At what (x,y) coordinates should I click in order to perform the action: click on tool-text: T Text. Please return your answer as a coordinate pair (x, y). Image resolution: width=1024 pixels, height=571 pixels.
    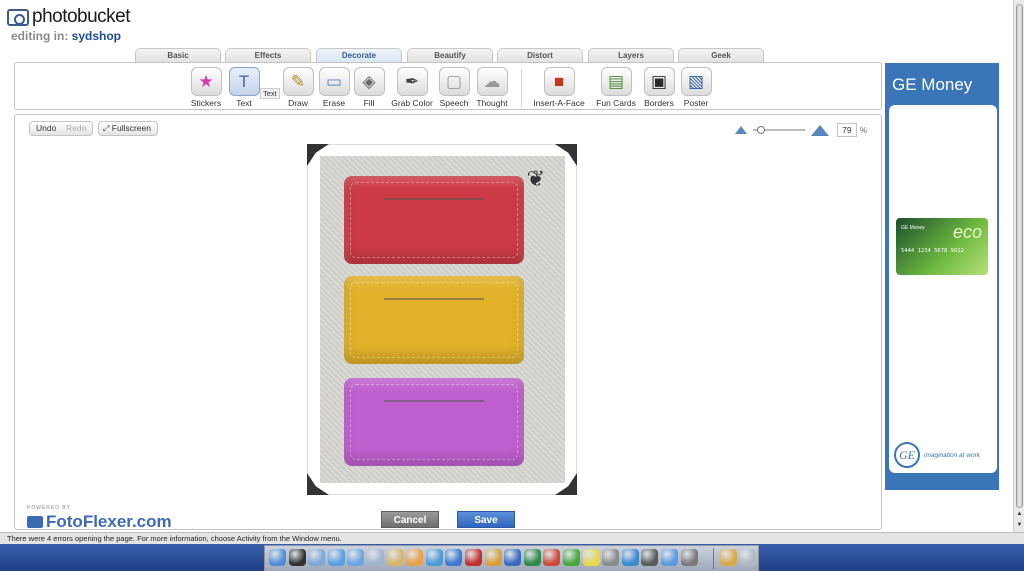
    Looking at the image, I should click on (244, 87).